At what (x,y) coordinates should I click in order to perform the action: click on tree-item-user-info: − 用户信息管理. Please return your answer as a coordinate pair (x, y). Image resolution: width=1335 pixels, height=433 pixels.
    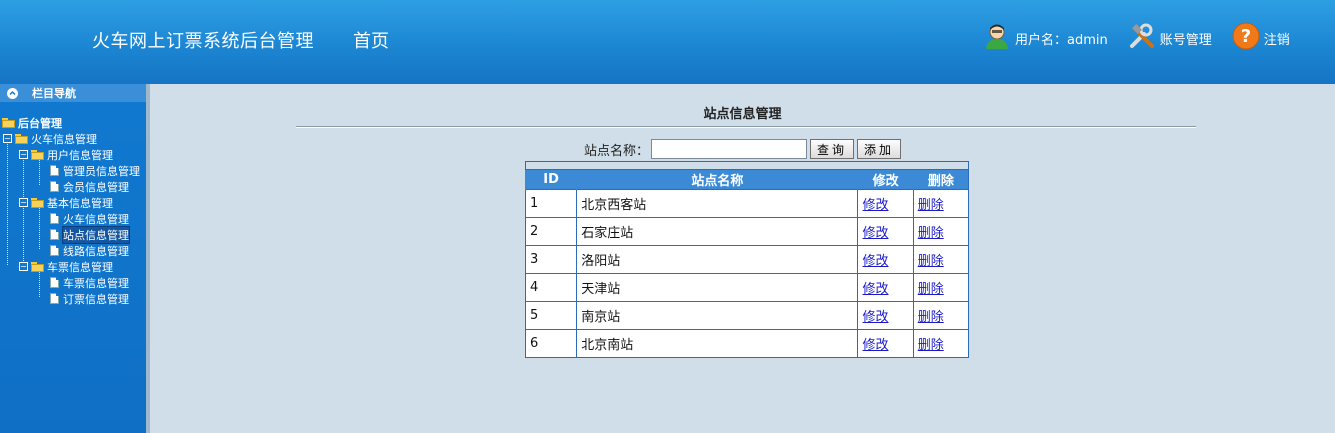
    Looking at the image, I should click on (66, 154).